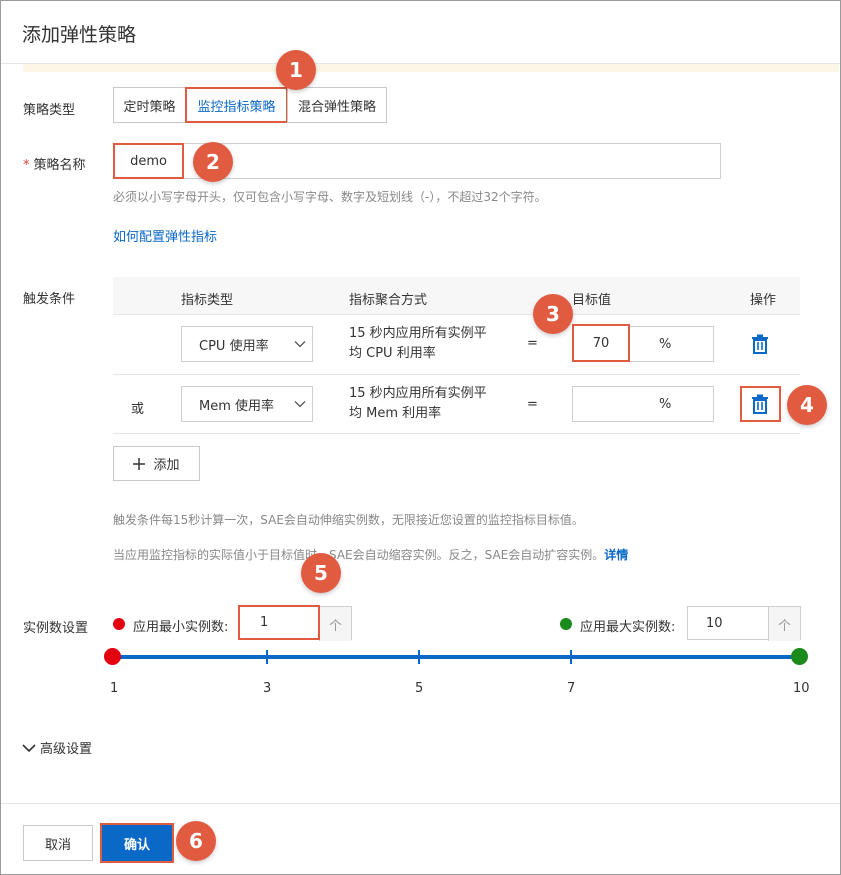 This screenshot has width=841, height=875. I want to click on add-condition-button: 添加, so click(156, 463).